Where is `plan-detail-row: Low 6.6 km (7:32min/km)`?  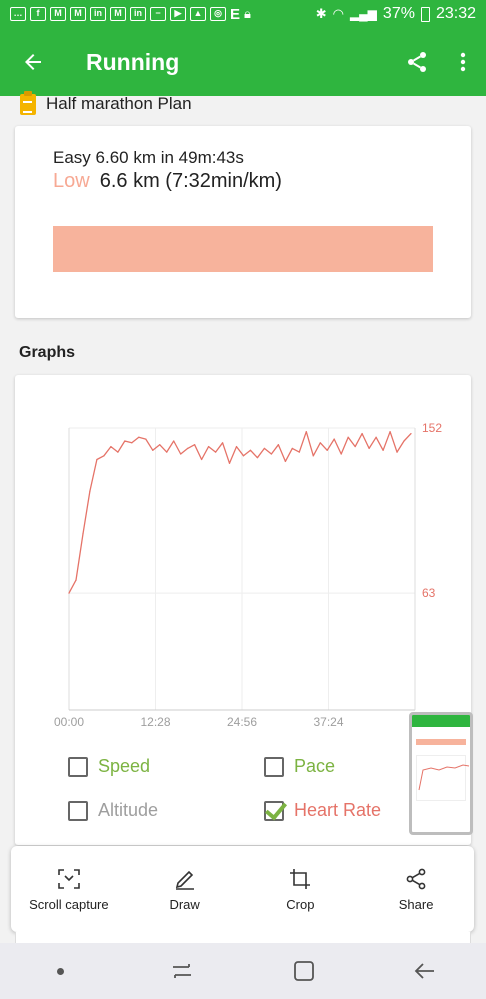 plan-detail-row: Low 6.6 km (7:32min/km) is located at coordinates (167, 181).